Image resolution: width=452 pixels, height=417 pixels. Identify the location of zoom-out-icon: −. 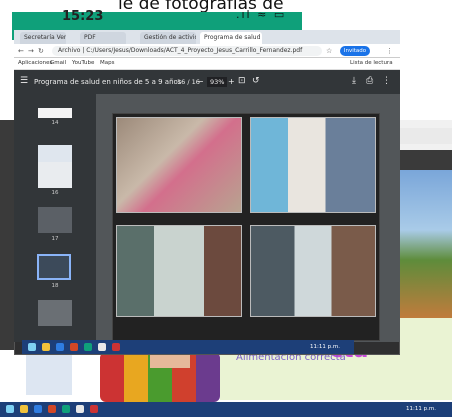
(200, 81).